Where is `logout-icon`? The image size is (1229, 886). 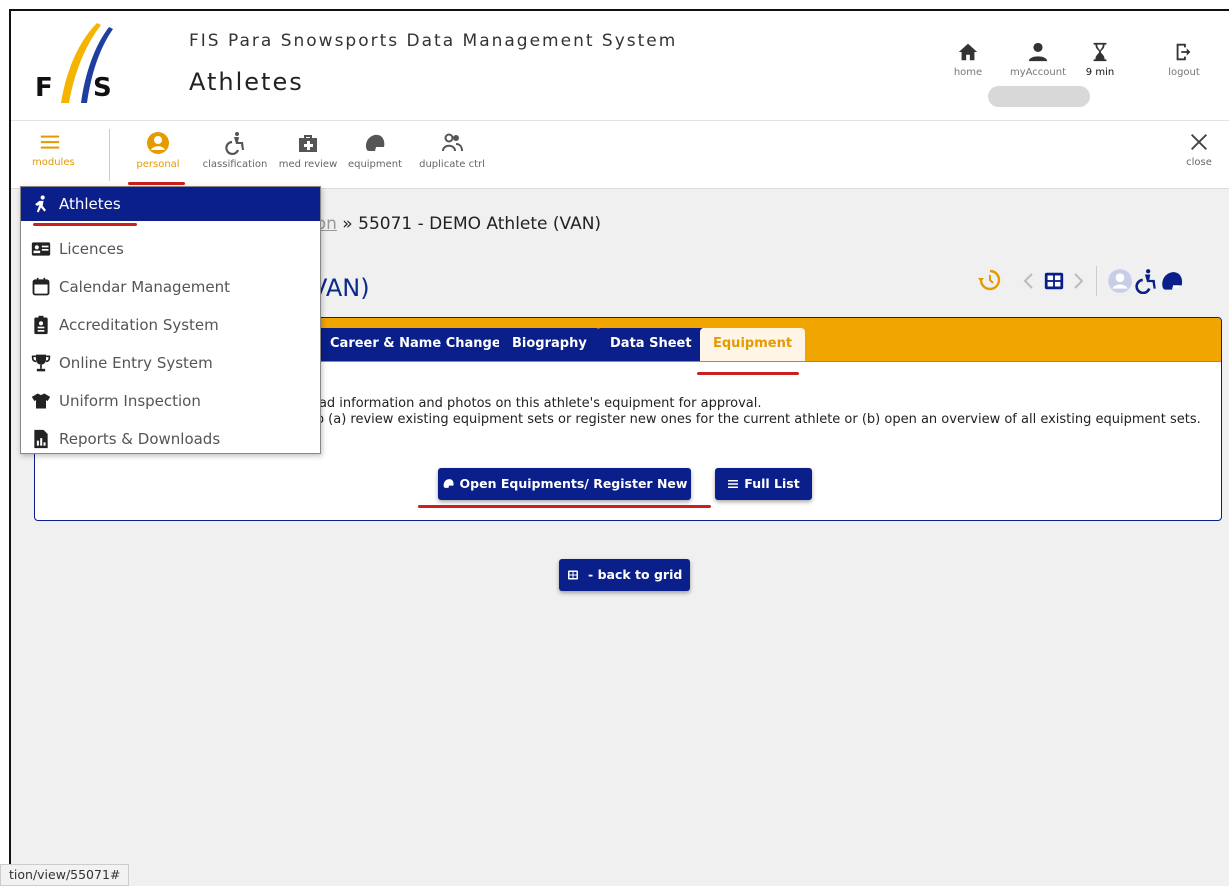
logout-icon is located at coordinates (1183, 52).